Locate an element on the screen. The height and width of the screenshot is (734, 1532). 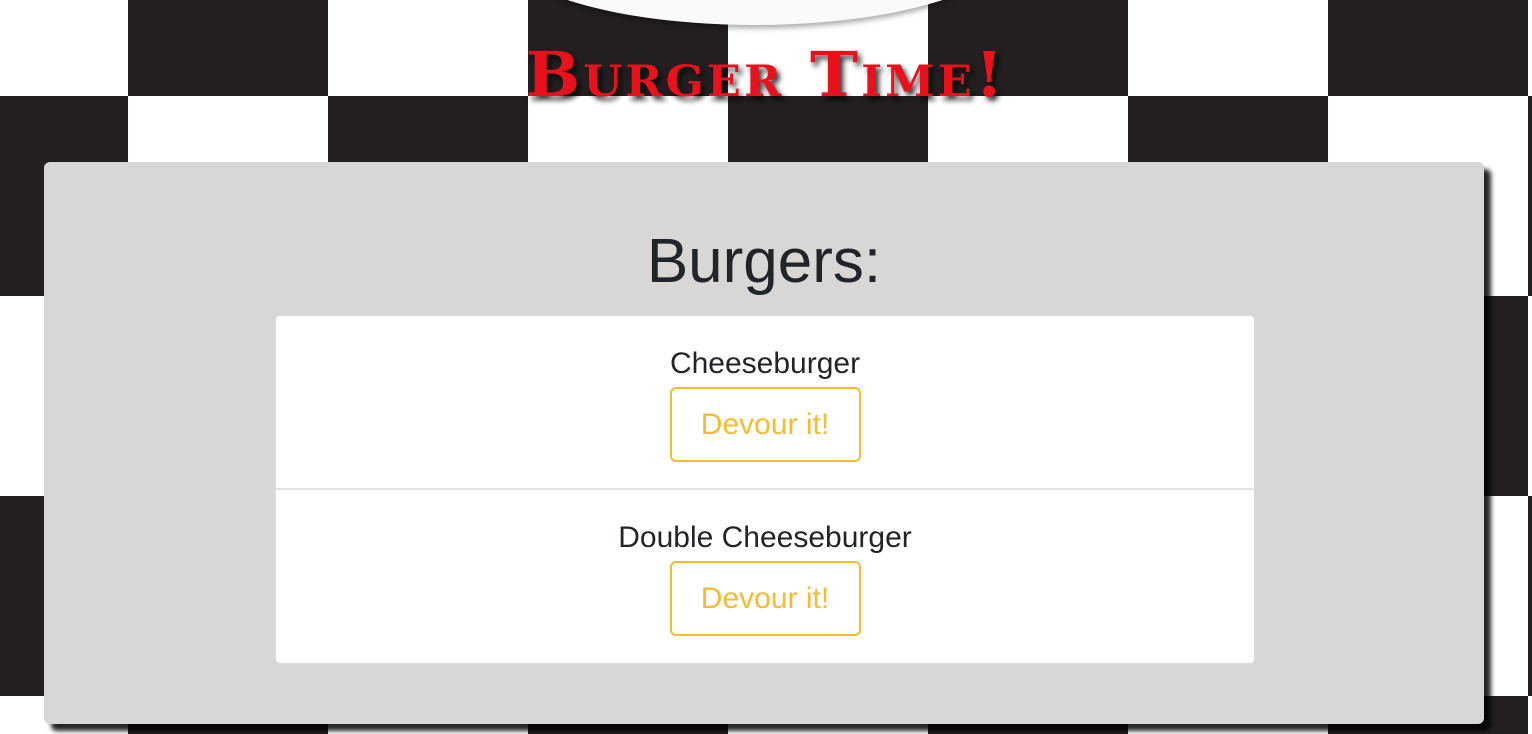
burger-name: Double Cheeseburger is located at coordinates (765, 537).